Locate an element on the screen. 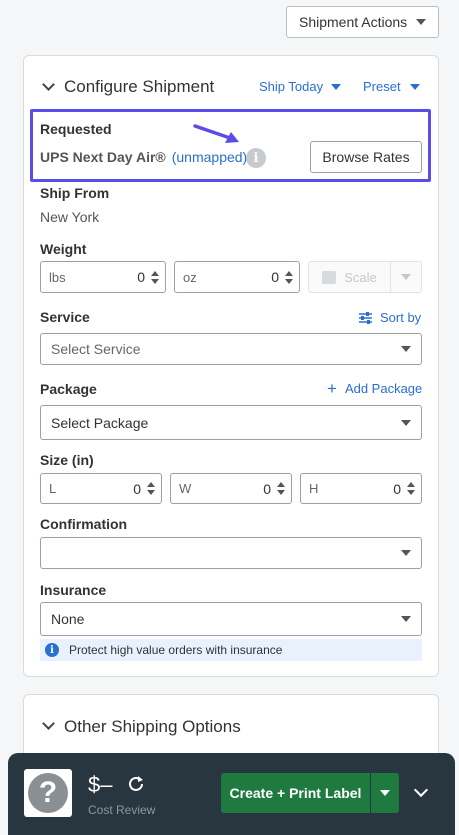  length-value: 0 is located at coordinates (137, 488).